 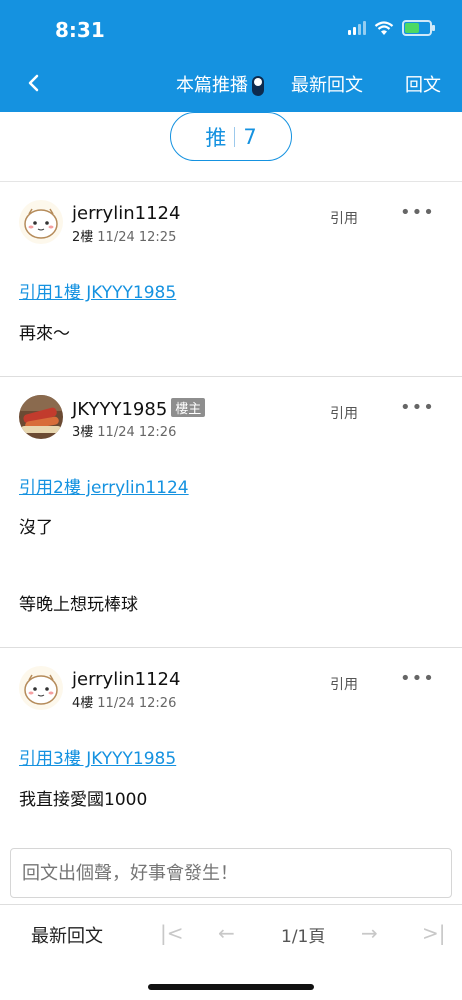 I want to click on floor-number: 4樓, so click(x=83, y=703).